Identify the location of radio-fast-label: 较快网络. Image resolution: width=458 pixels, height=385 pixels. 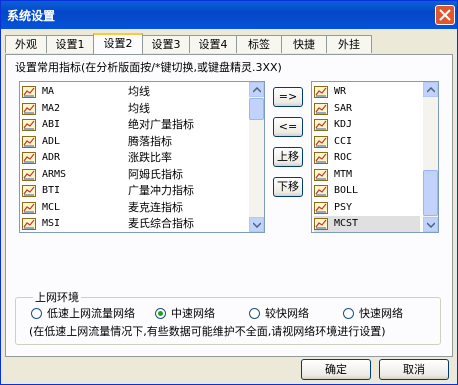
(287, 313).